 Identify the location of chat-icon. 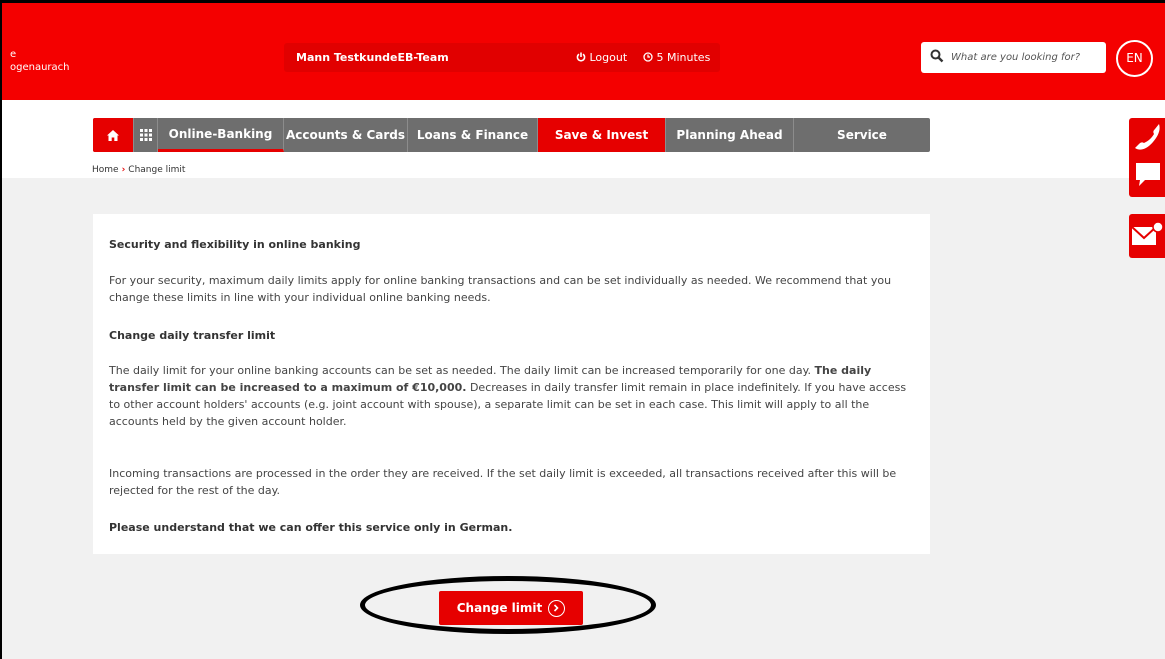
(1148, 174).